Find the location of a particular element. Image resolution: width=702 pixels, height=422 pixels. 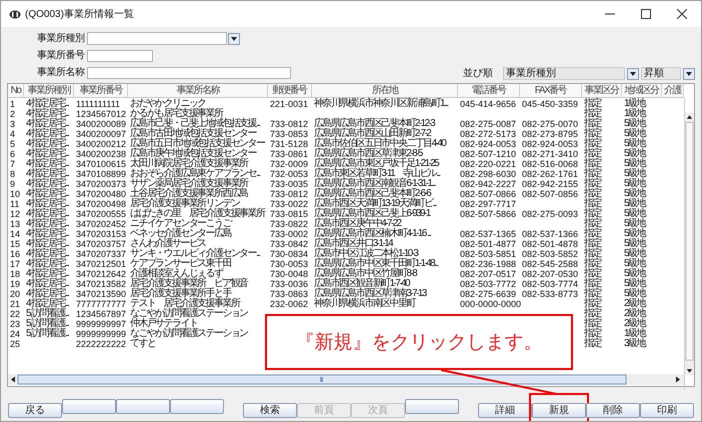

column-header: No is located at coordinates (16, 90).